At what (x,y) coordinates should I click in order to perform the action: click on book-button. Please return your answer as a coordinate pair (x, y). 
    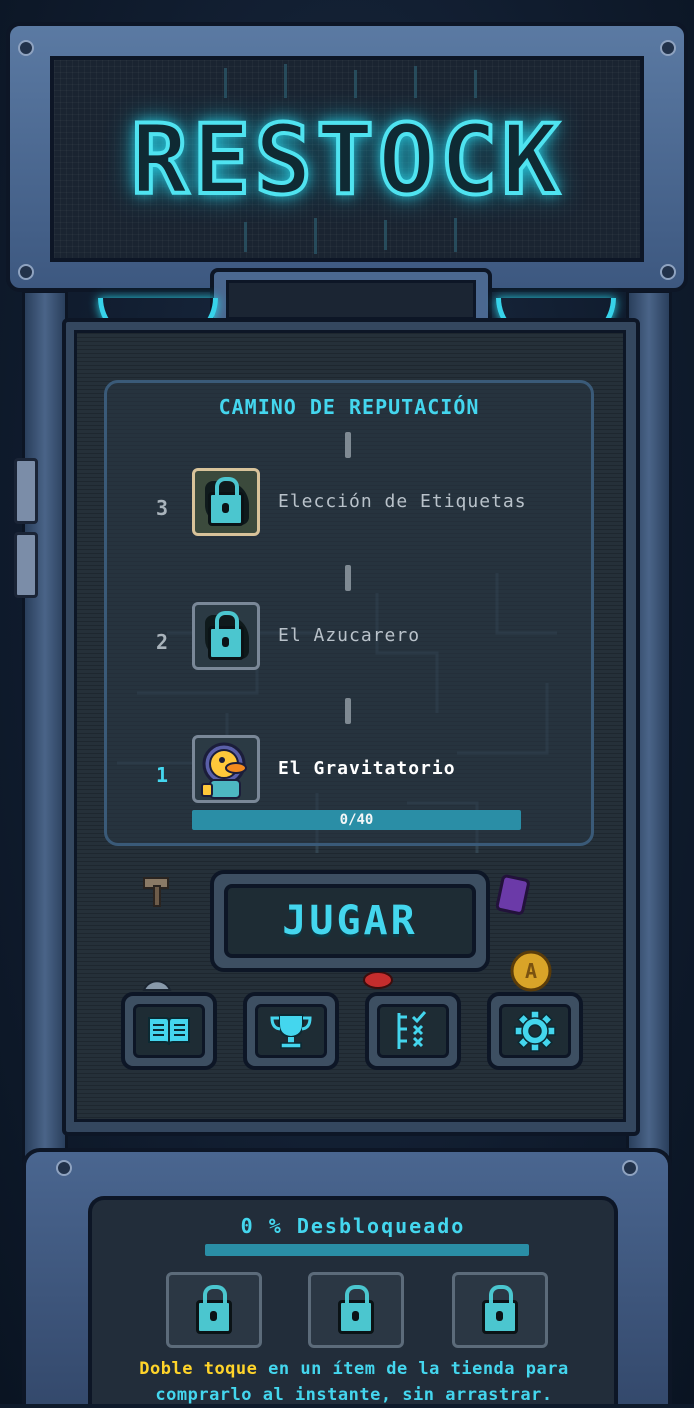
    Looking at the image, I should click on (169, 1031).